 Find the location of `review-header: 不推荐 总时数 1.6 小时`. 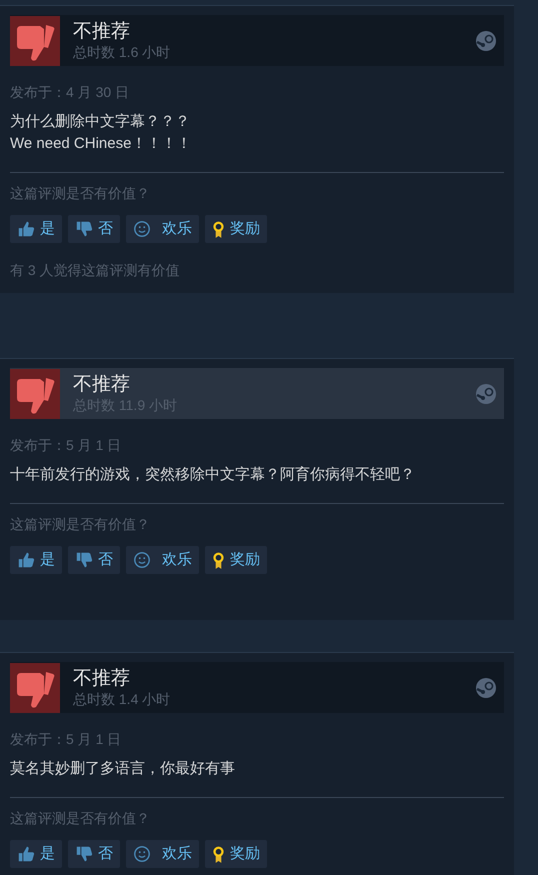

review-header: 不推荐 总时数 1.6 小时 is located at coordinates (257, 40).